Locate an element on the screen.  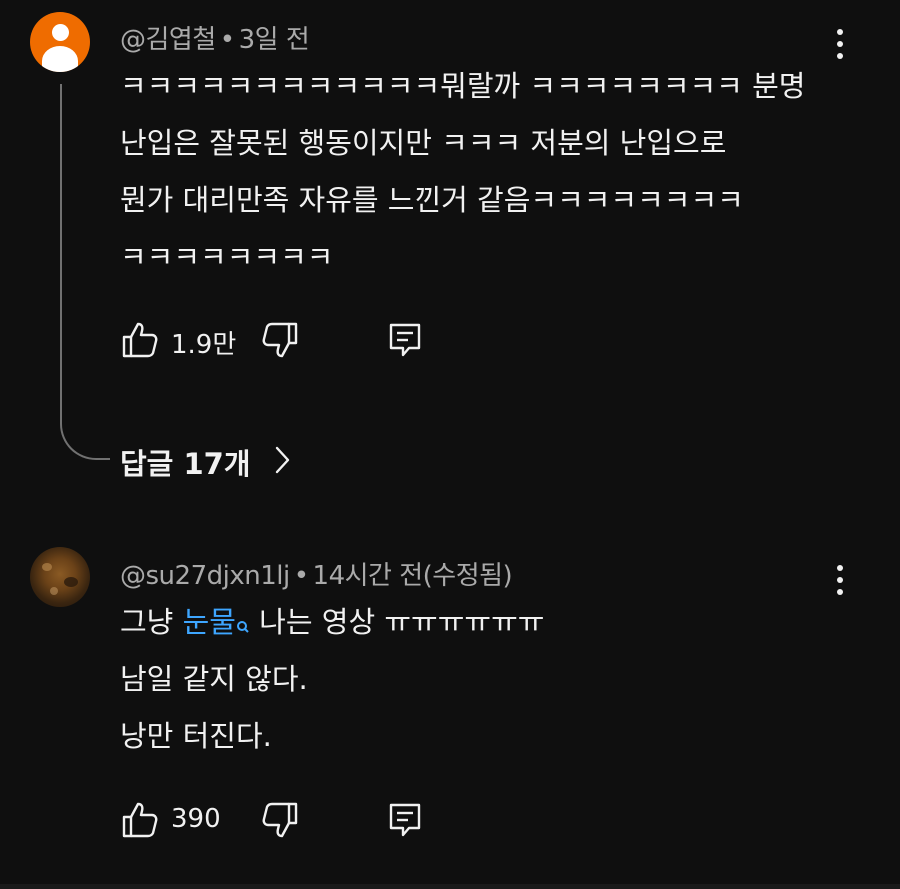
like-count: 1.9만 is located at coordinates (204, 345).